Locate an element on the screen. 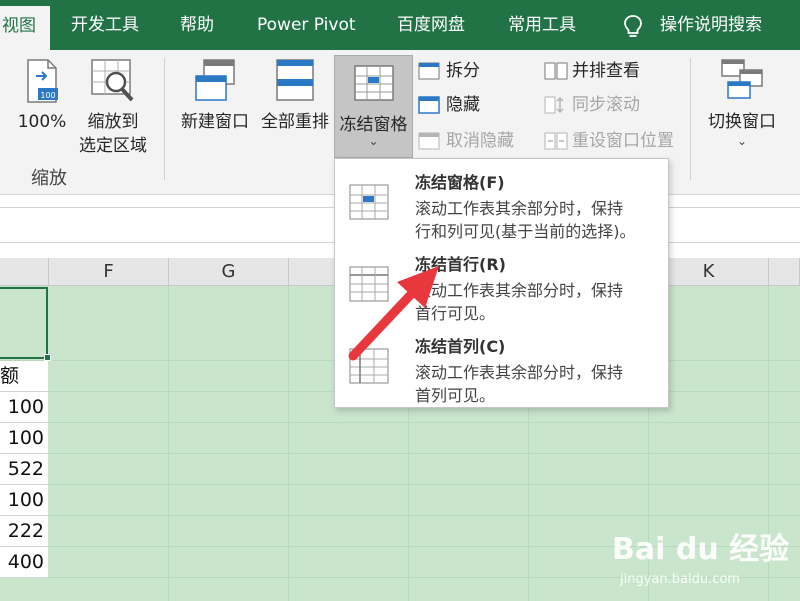 This screenshot has width=800, height=601. split-button: 拆分 is located at coordinates (449, 71).